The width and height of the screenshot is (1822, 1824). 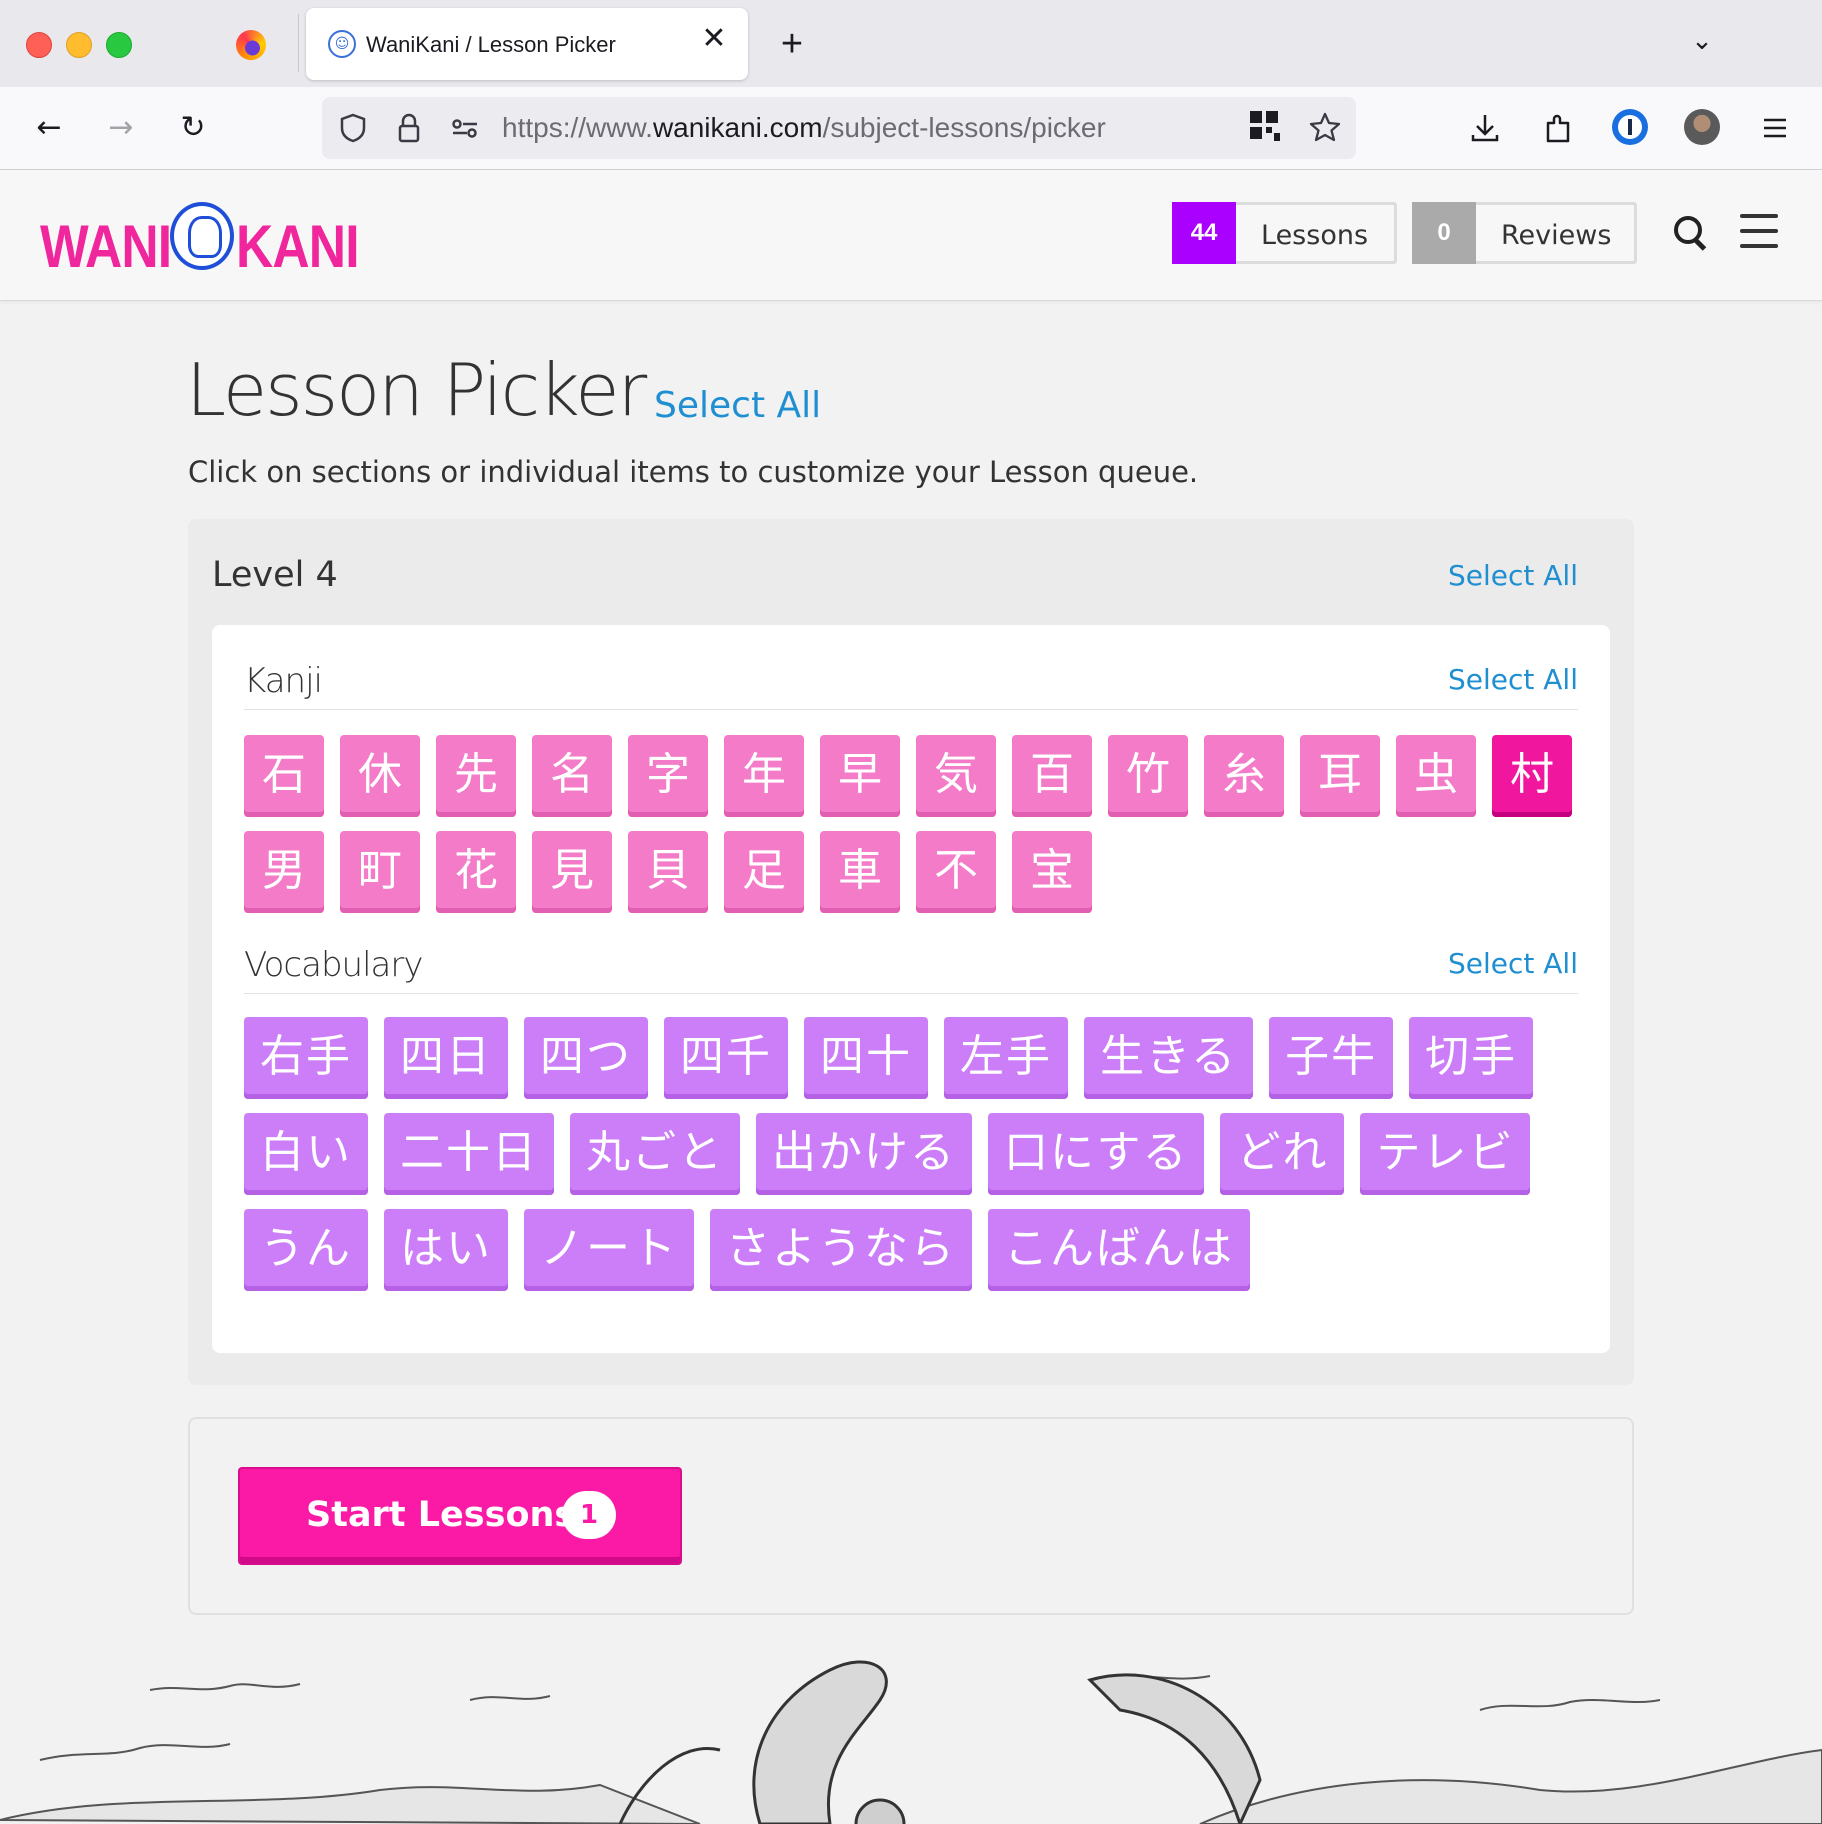 What do you see at coordinates (476, 776) in the screenshot?
I see `kanji-item: 先` at bounding box center [476, 776].